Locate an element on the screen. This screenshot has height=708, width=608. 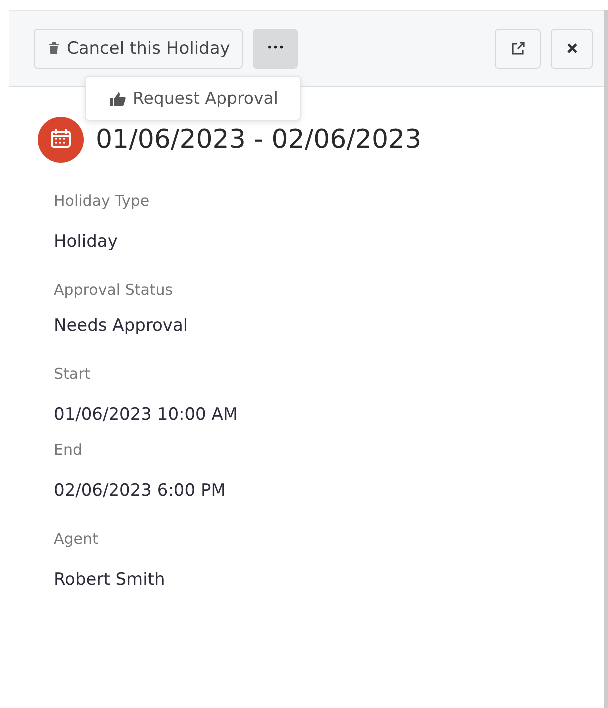
field-value: Needs Approval is located at coordinates (122, 326).